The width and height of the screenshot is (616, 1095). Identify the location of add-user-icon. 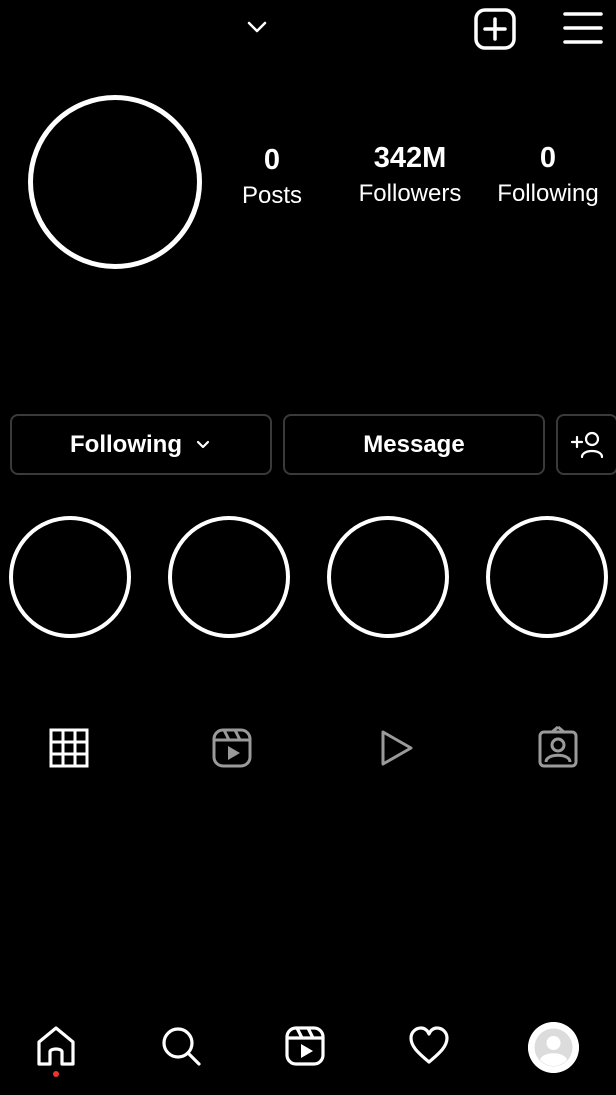
(587, 444).